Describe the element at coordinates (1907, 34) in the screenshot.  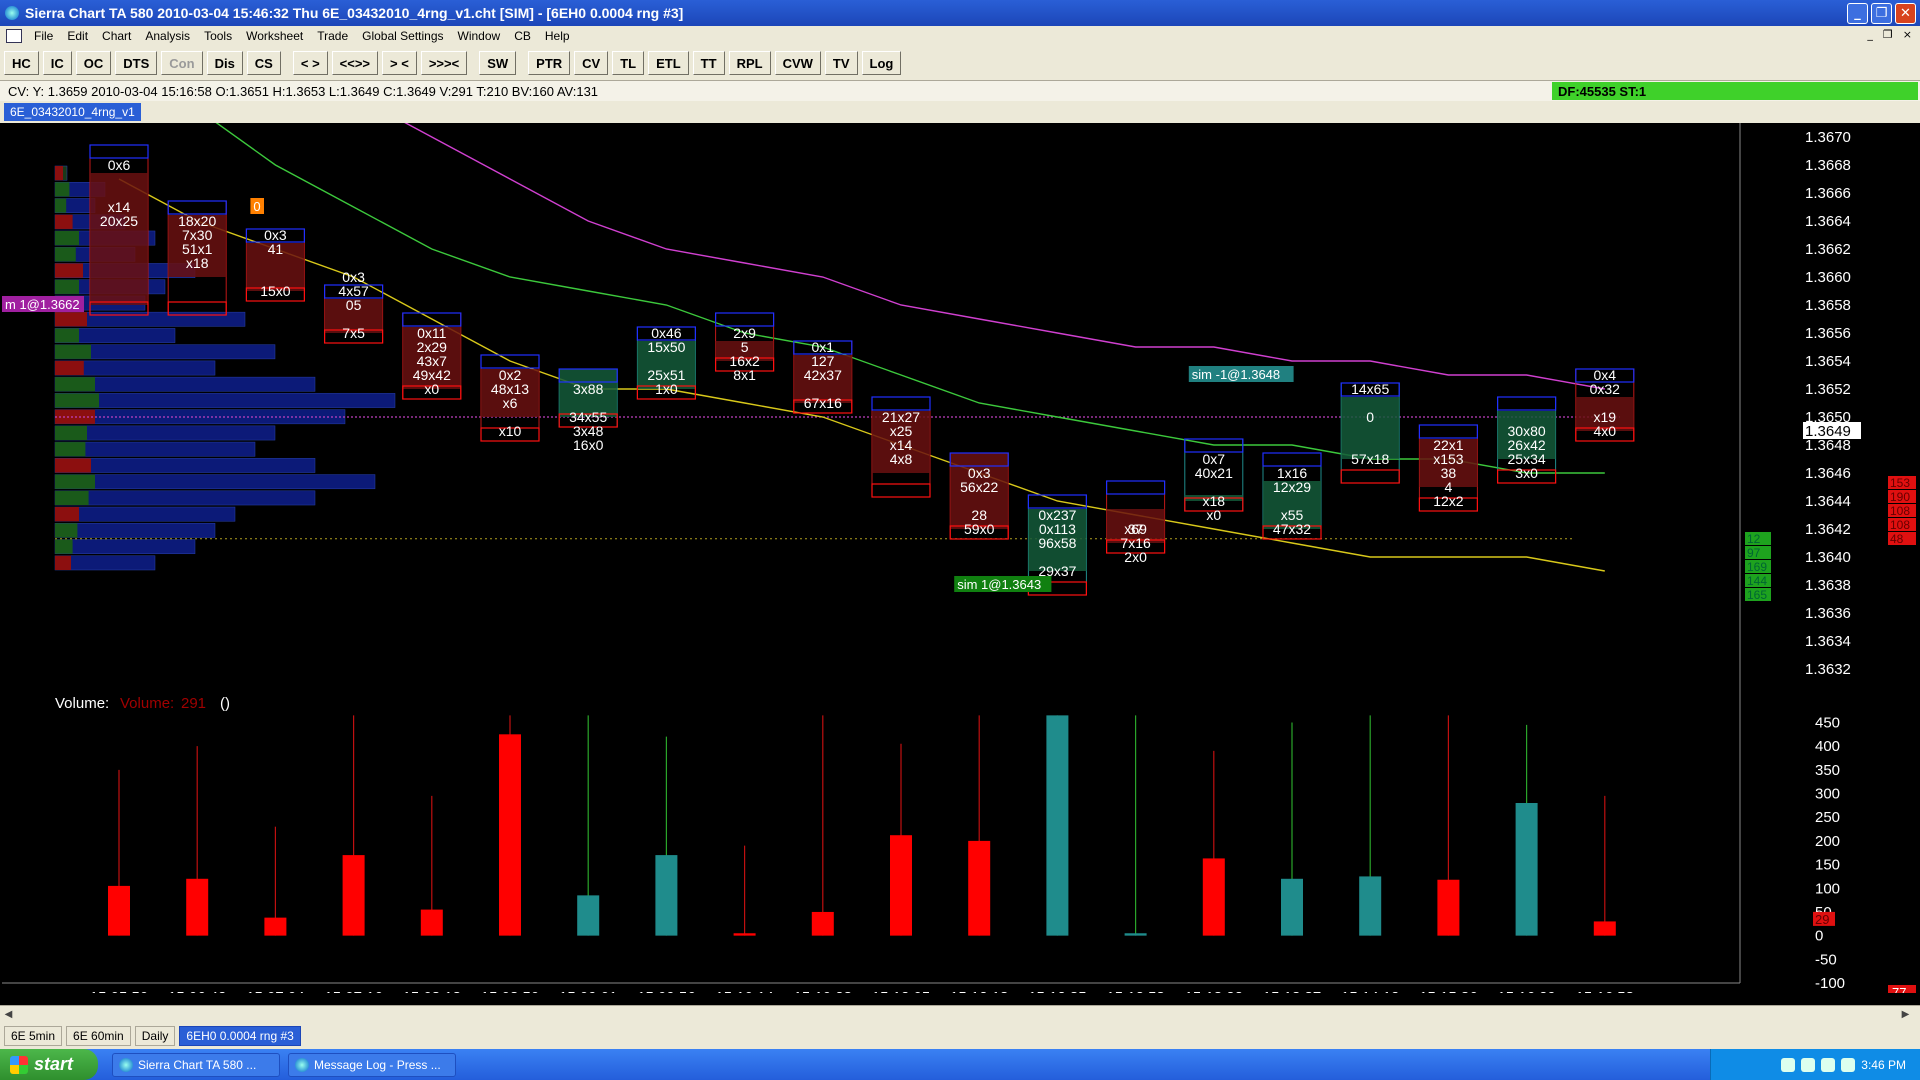
I see `mdi-close-button: ×` at that location.